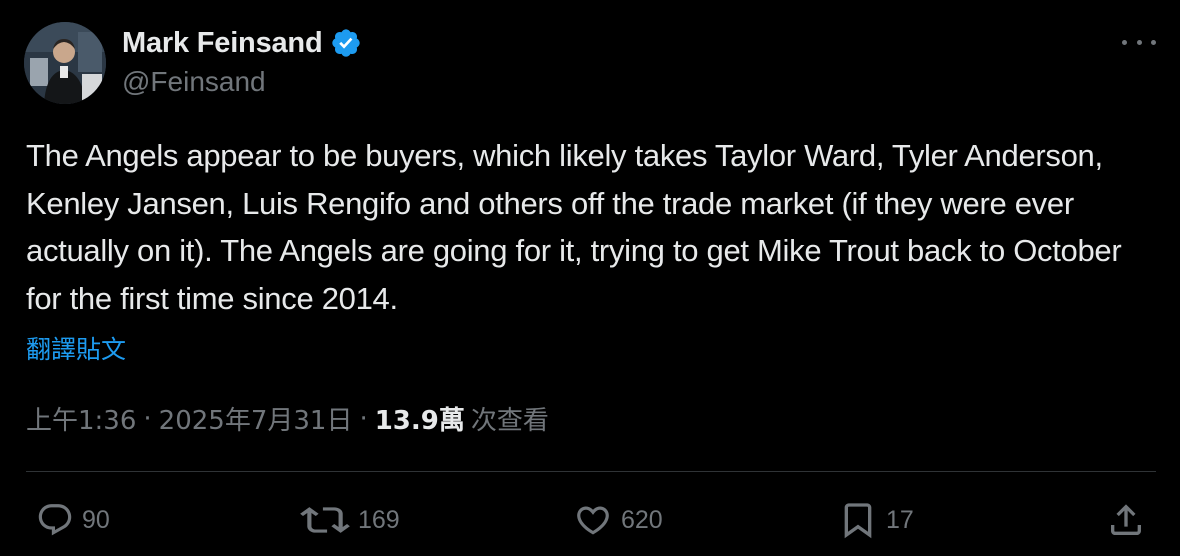 The height and width of the screenshot is (556, 1180). I want to click on bookmark-button: 17, so click(876, 520).